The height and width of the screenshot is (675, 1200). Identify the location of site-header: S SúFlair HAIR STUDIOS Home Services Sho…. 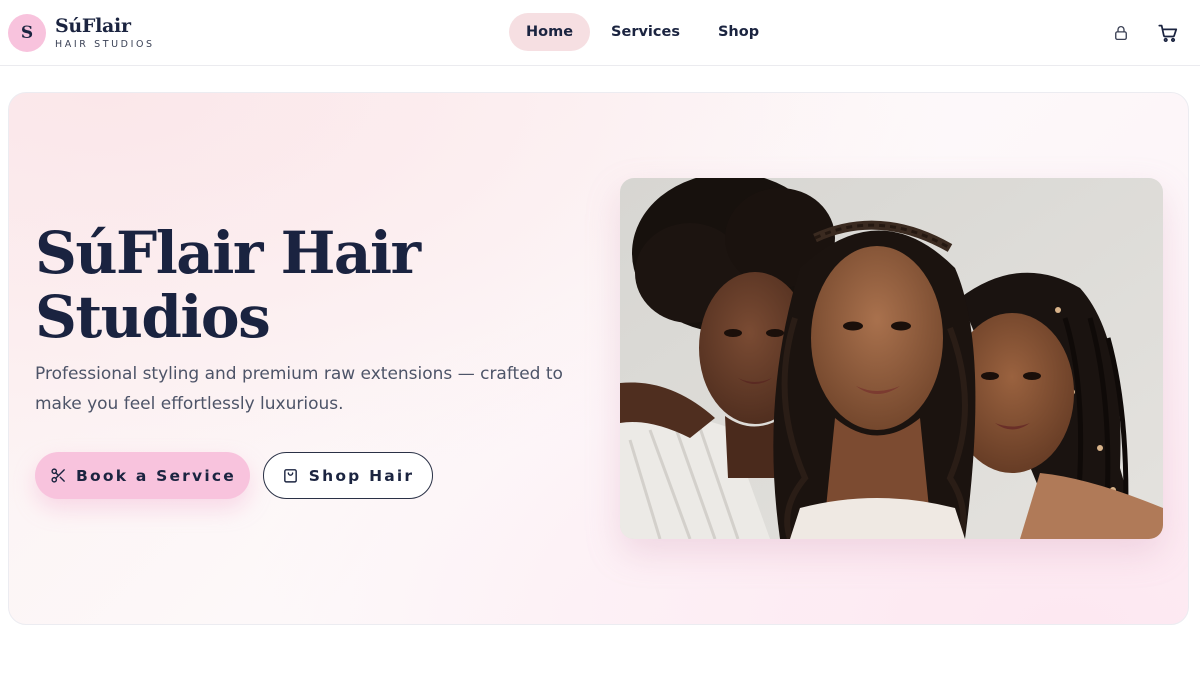
(600, 33).